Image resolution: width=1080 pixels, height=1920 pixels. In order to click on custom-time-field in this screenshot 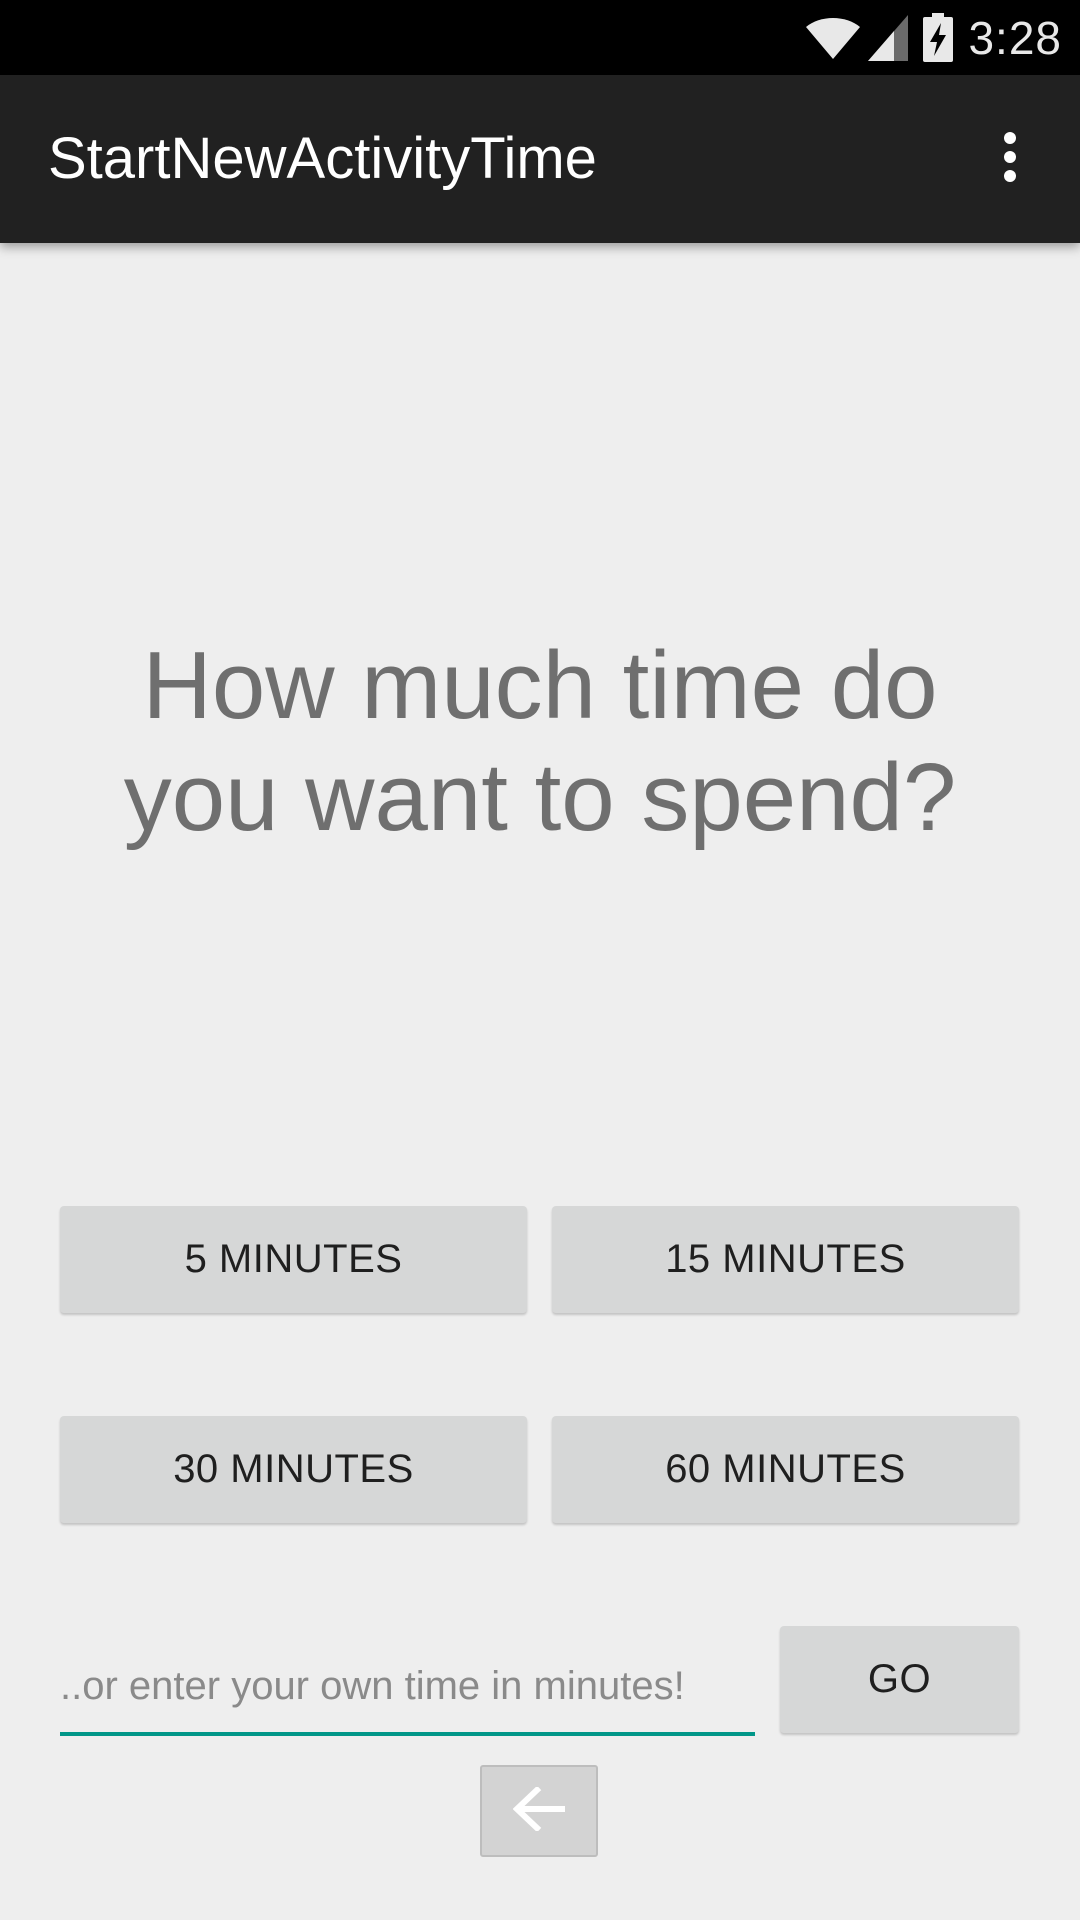, I will do `click(407, 1688)`.